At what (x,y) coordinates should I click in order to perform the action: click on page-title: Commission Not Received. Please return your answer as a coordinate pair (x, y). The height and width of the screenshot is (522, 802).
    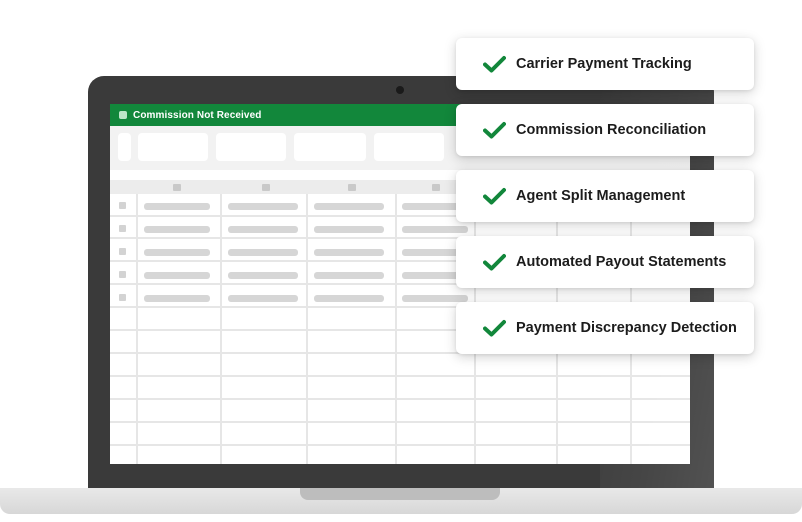
    Looking at the image, I should click on (197, 115).